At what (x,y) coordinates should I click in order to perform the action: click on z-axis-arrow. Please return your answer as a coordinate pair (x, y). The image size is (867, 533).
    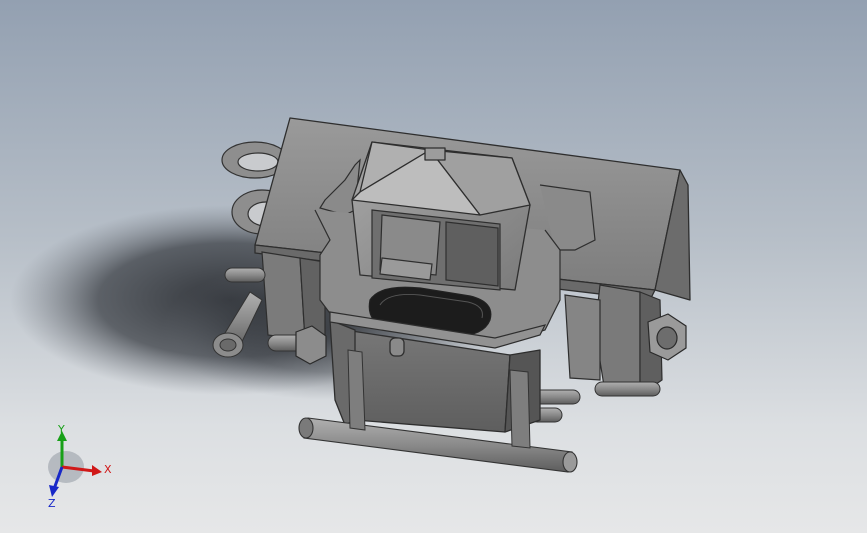
    Looking at the image, I should click on (54, 491).